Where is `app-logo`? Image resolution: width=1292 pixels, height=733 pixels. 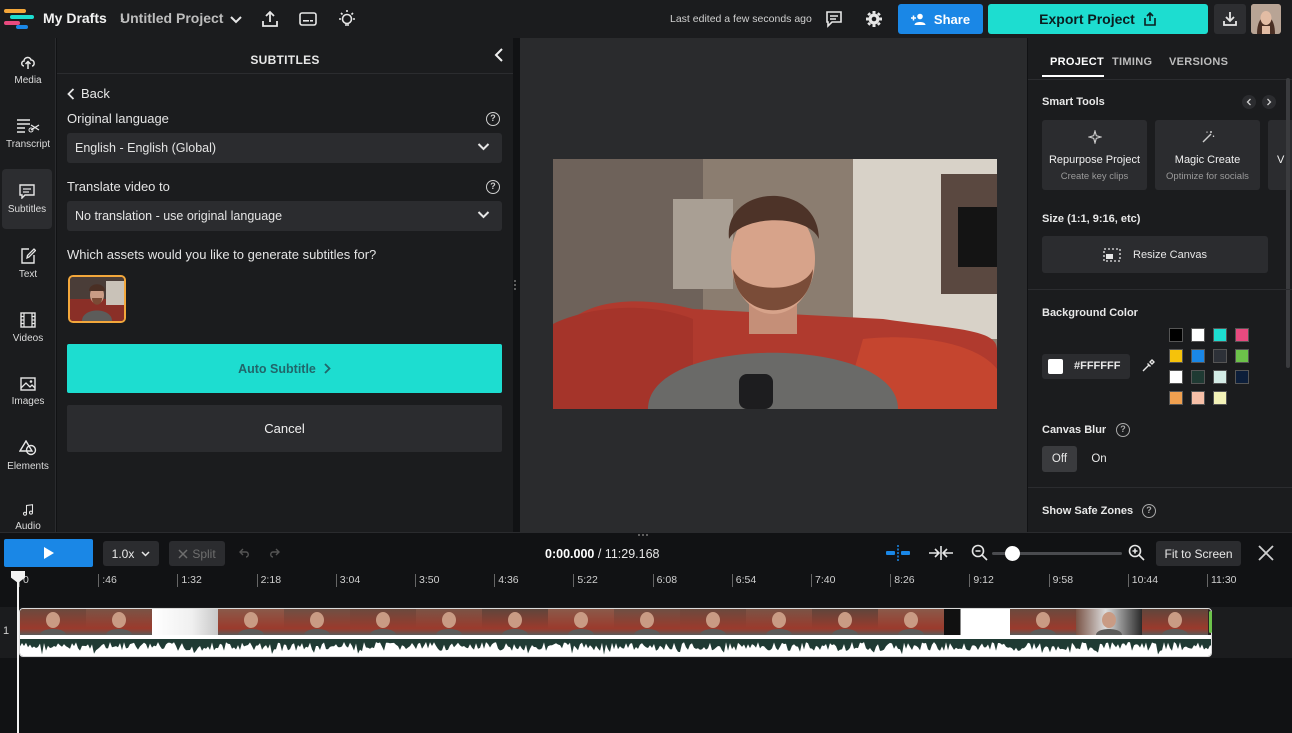
app-logo is located at coordinates (19, 19).